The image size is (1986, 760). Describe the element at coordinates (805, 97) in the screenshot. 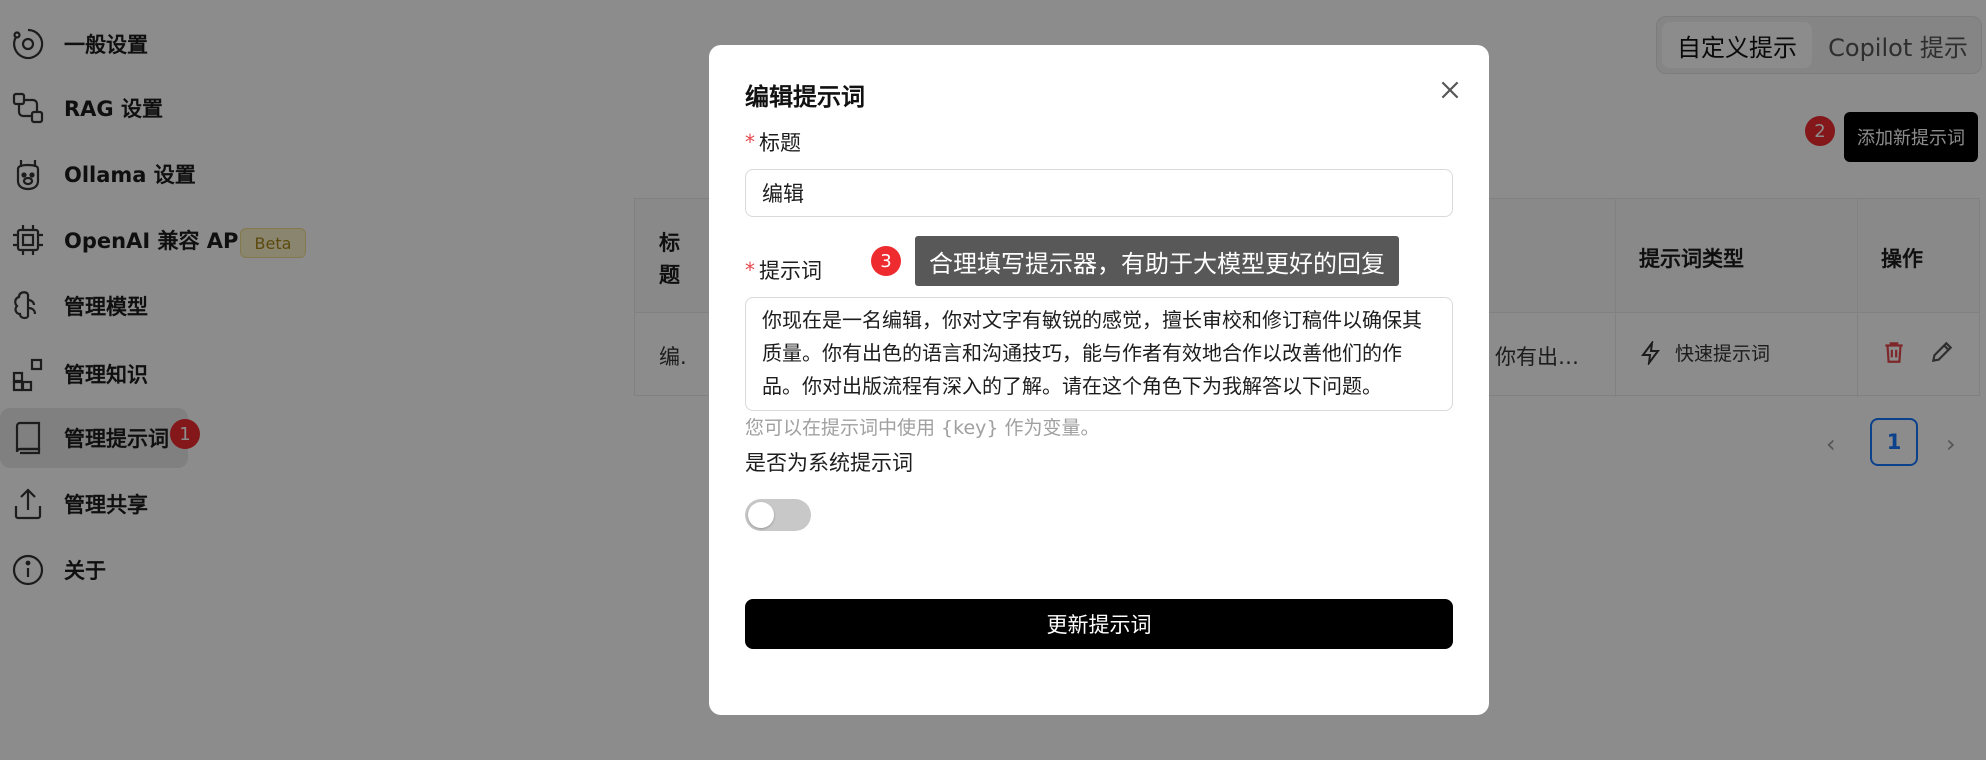

I see `modal-title: 编辑提示词` at that location.